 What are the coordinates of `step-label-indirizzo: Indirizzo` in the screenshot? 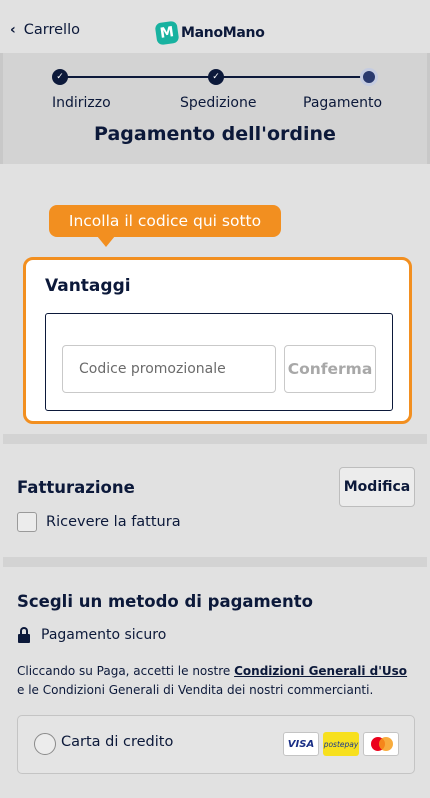 It's located at (81, 103).